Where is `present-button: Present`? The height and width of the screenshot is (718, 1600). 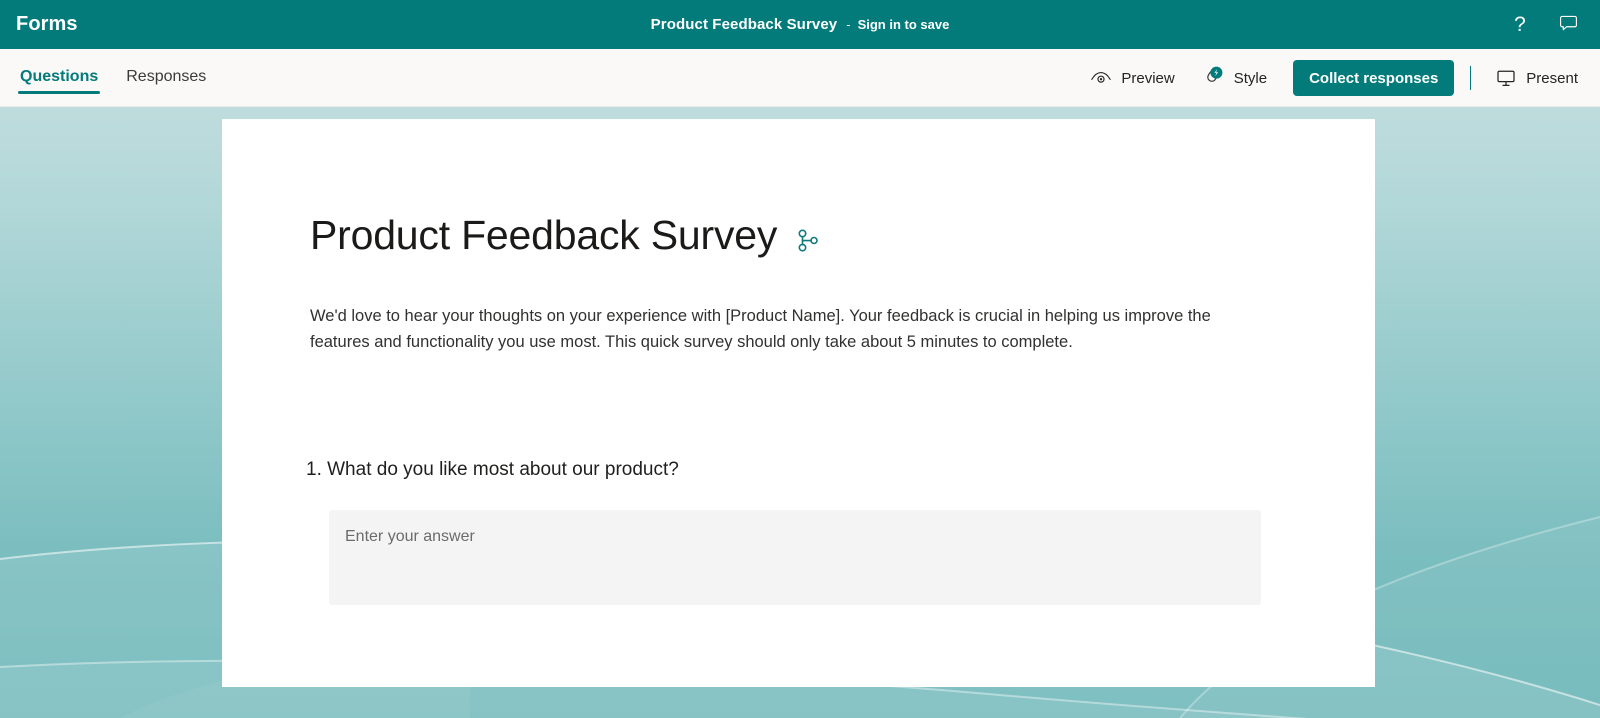
present-button: Present is located at coordinates (1536, 78).